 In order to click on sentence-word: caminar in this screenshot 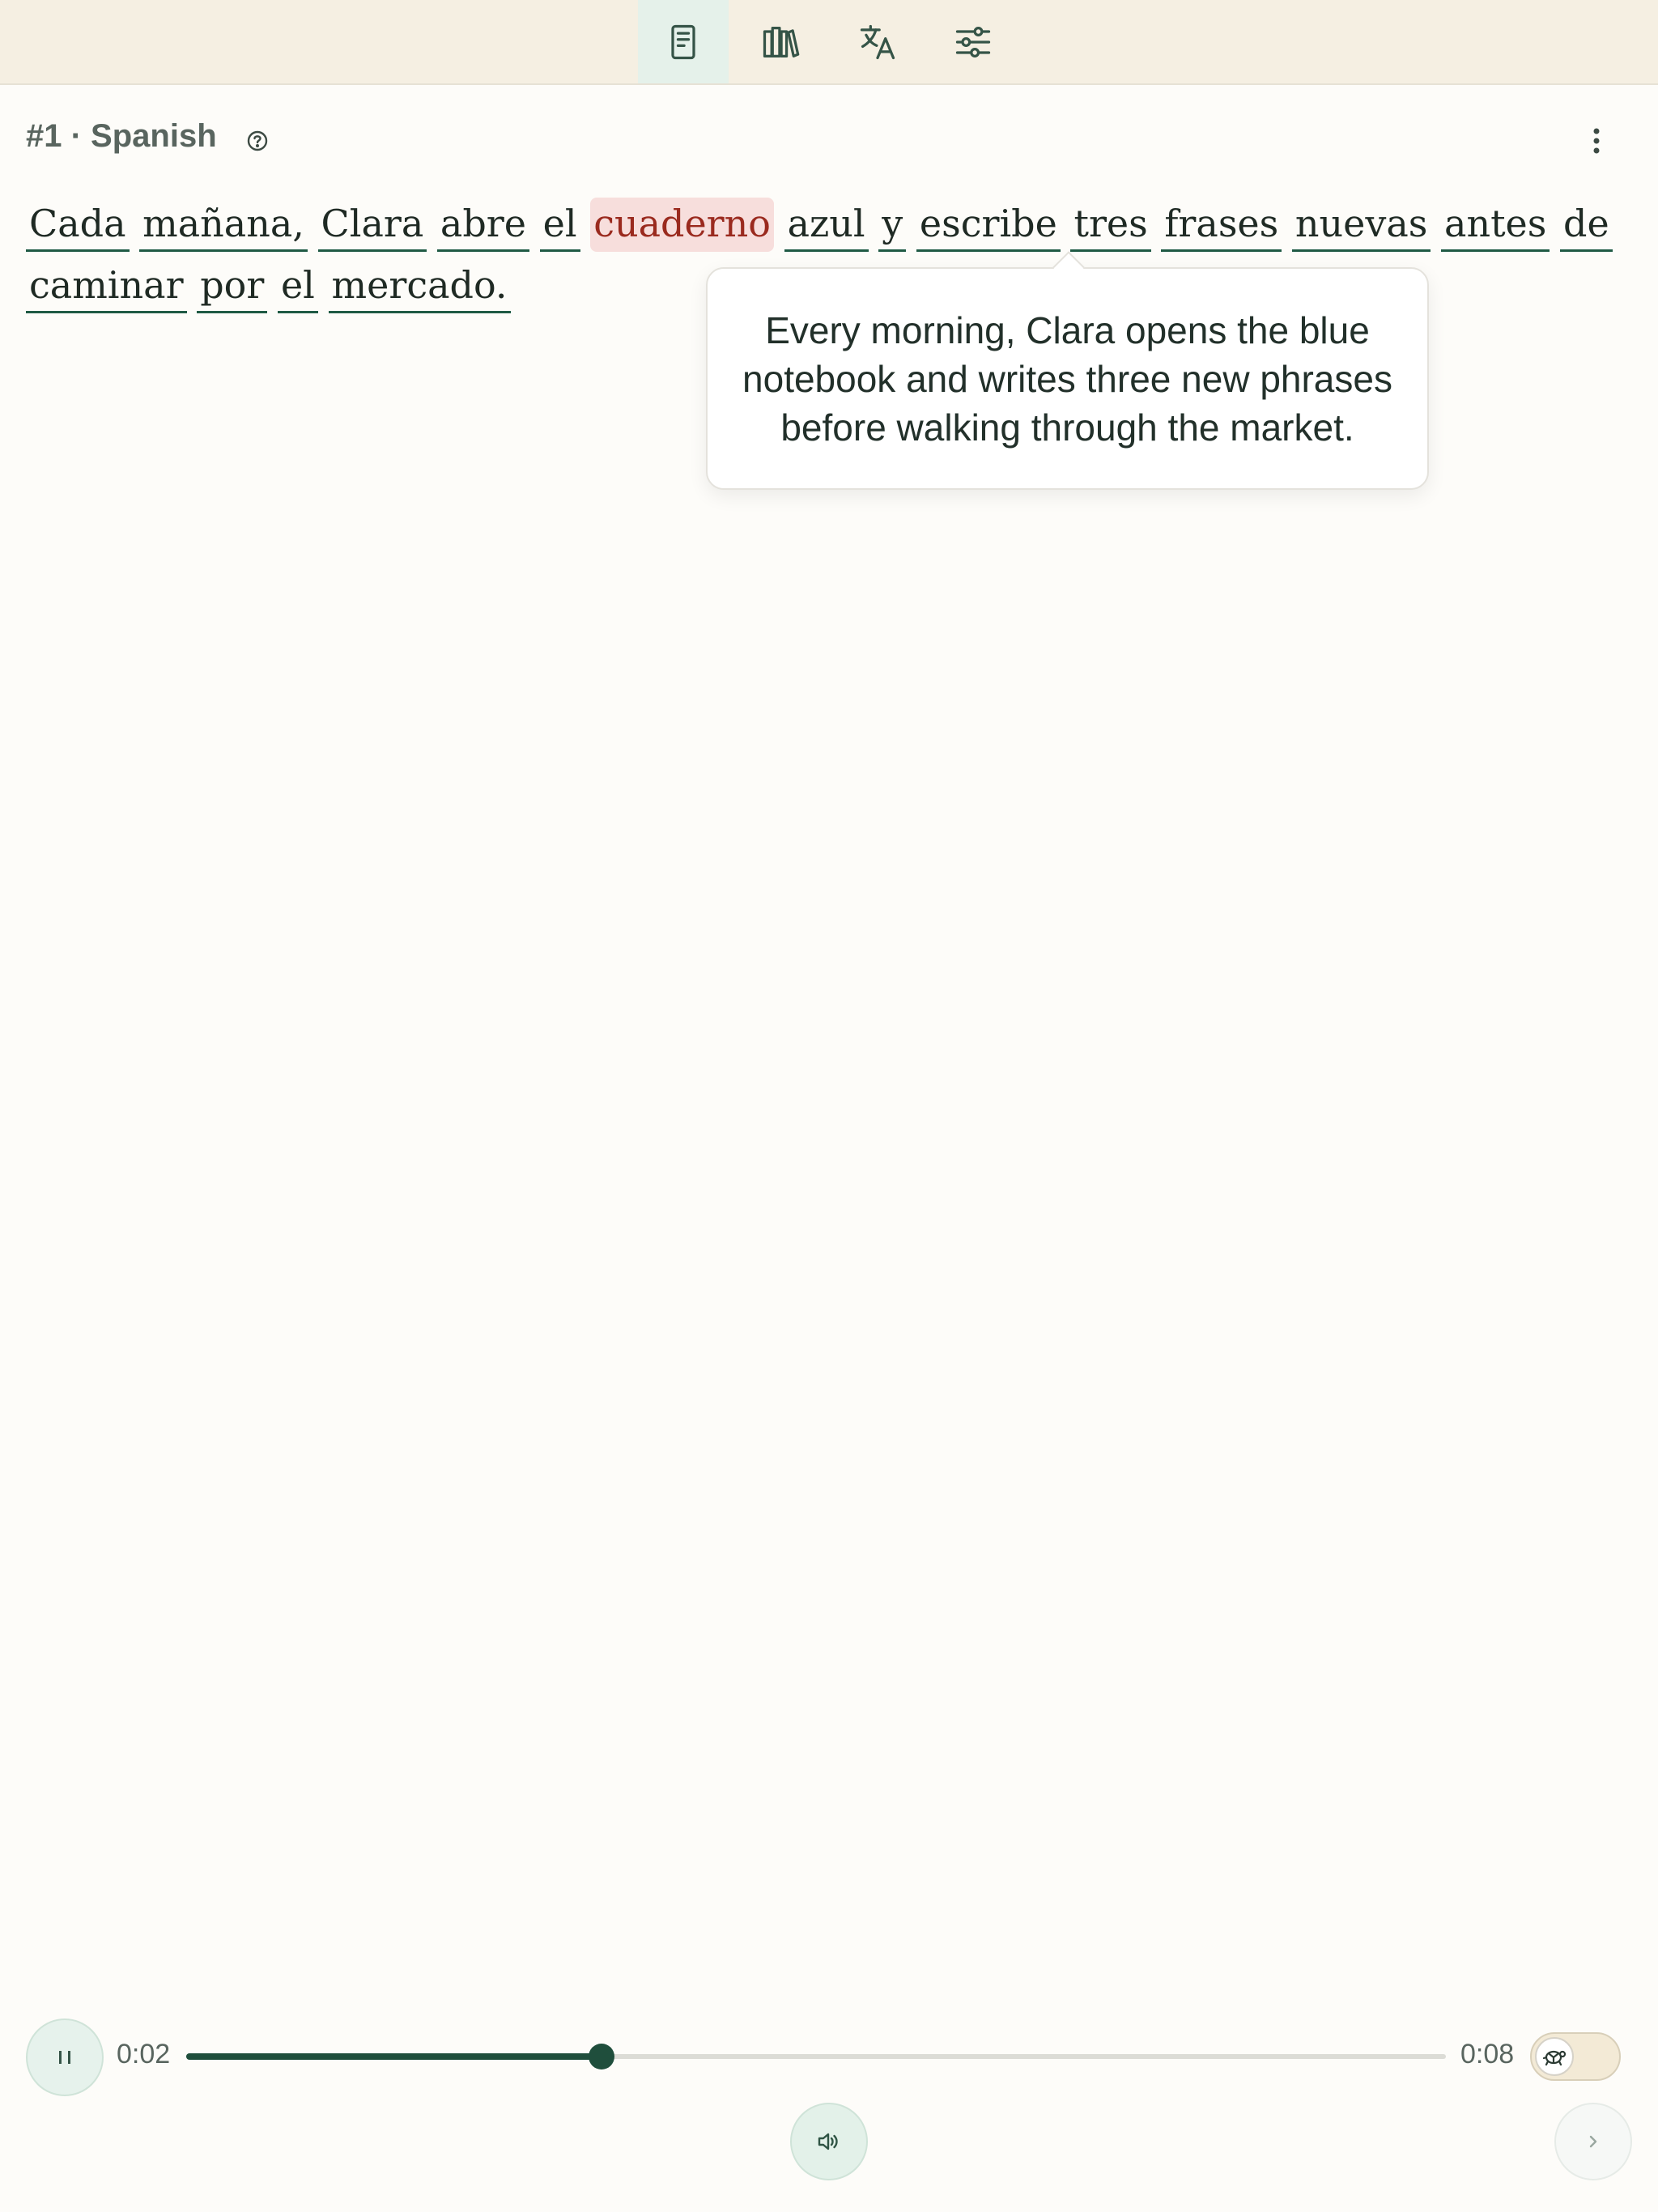, I will do `click(106, 286)`.